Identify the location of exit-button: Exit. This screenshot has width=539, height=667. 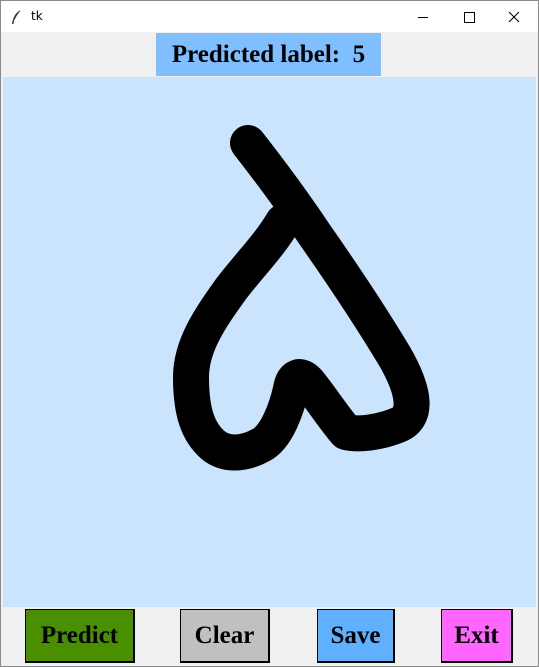
(477, 636).